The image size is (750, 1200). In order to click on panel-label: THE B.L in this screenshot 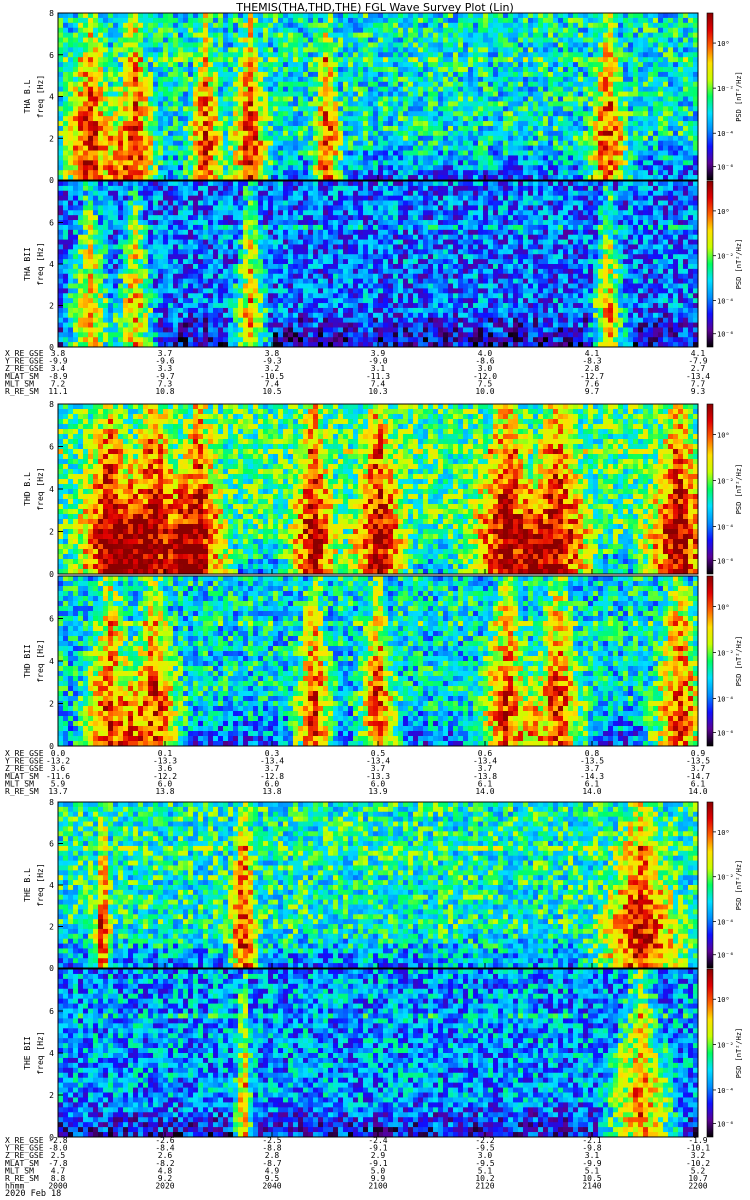, I will do `click(27, 885)`.